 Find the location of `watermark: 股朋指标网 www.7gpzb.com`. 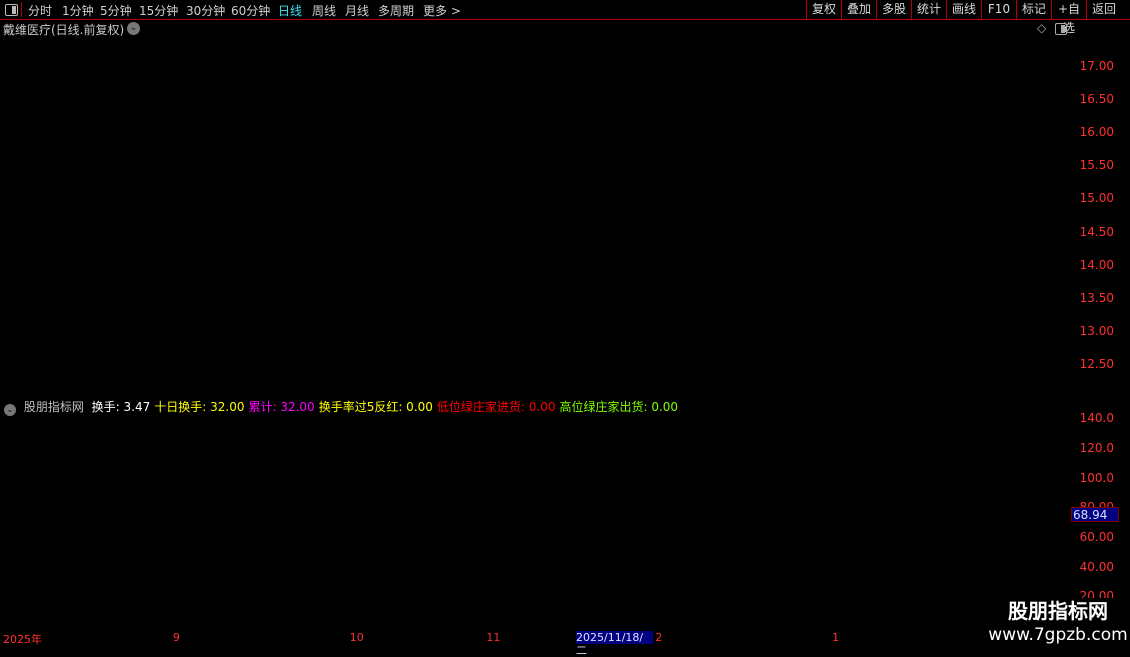

watermark: 股朋指标网 www.7gpzb.com is located at coordinates (1058, 624).